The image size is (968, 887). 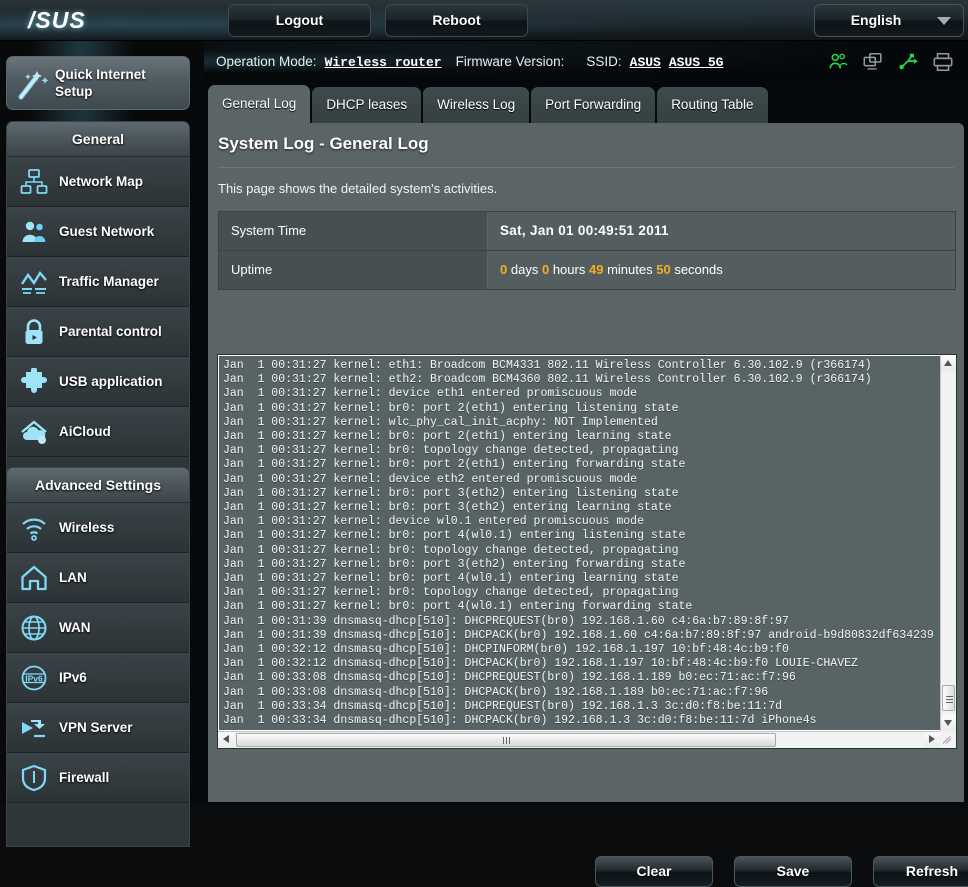 What do you see at coordinates (873, 62) in the screenshot?
I see `network-clone-icon` at bounding box center [873, 62].